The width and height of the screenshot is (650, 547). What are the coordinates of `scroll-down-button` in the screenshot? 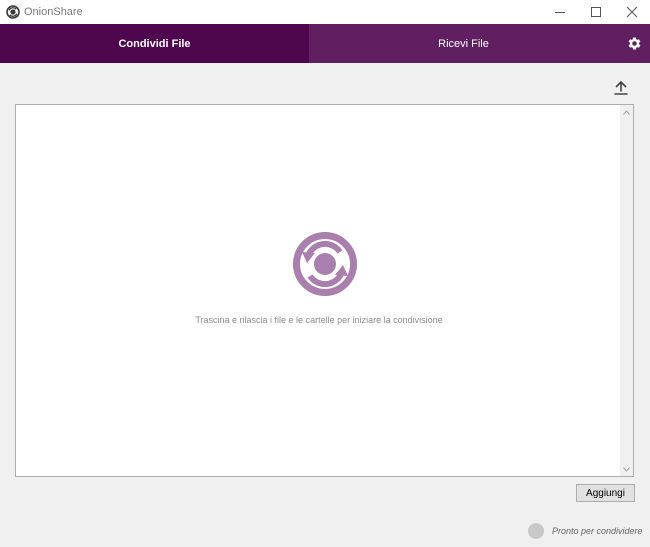 It's located at (626, 469).